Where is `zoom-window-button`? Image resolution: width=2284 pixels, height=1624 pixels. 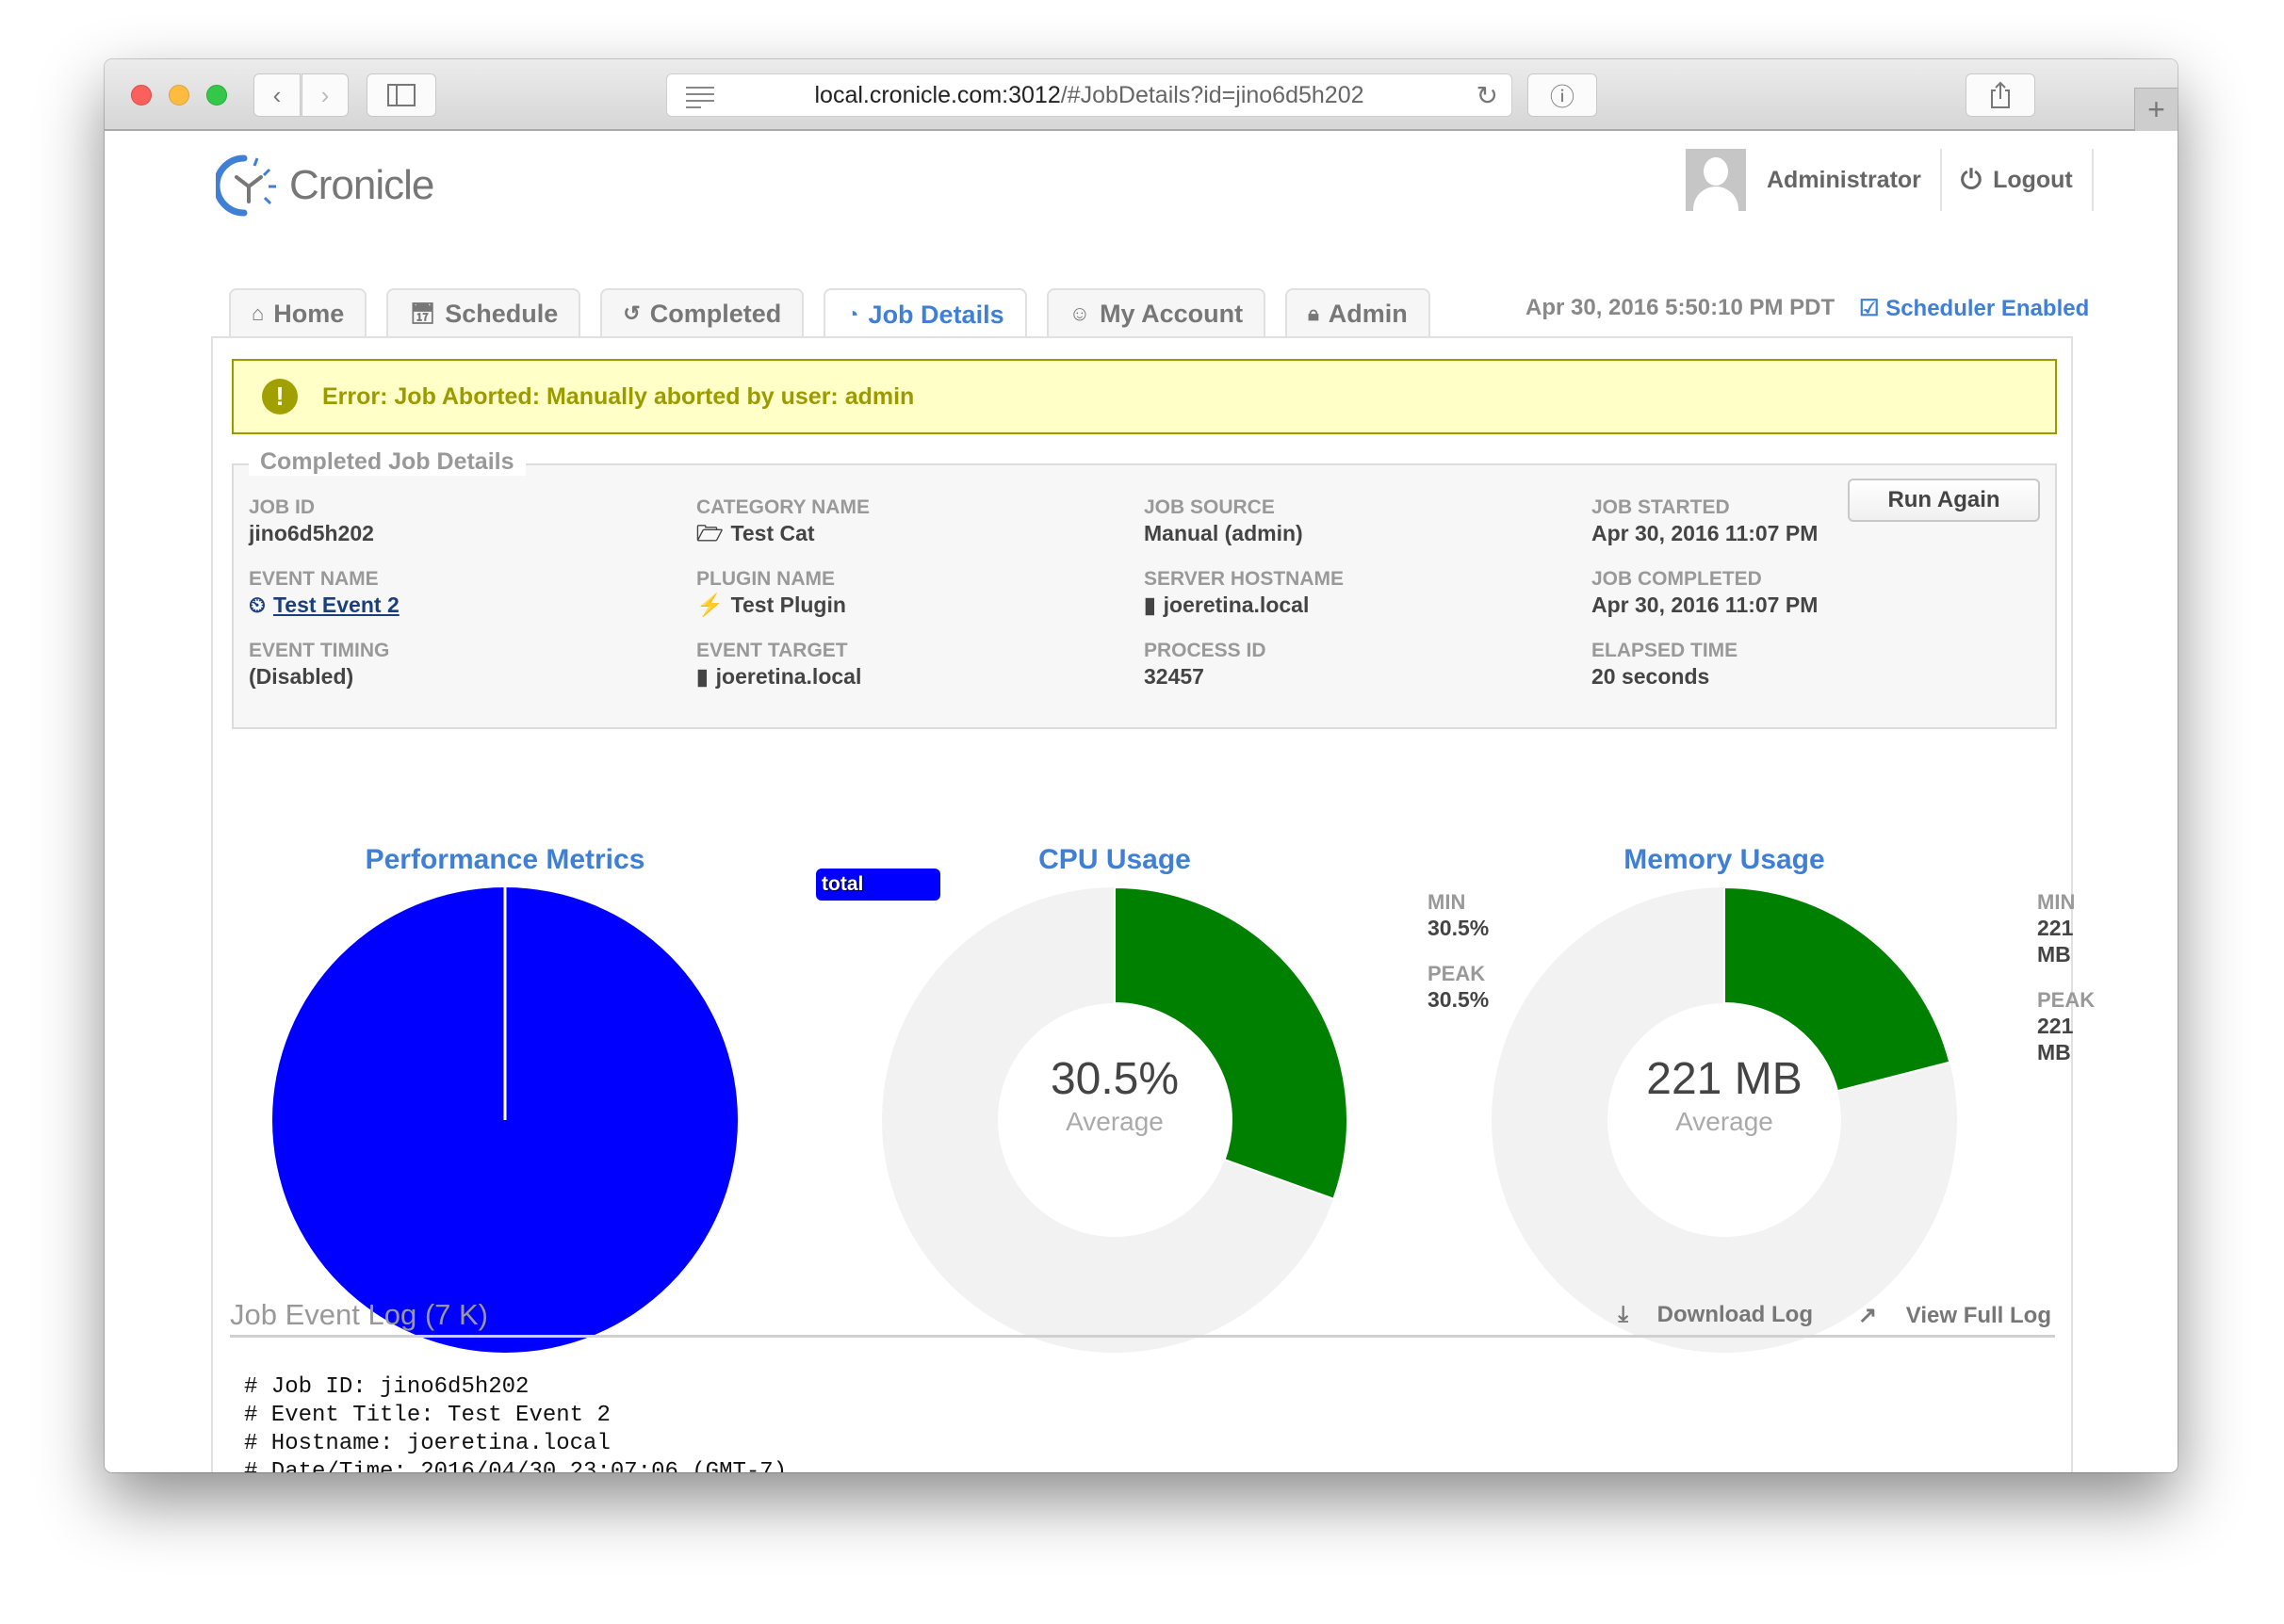
zoom-window-button is located at coordinates (216, 95).